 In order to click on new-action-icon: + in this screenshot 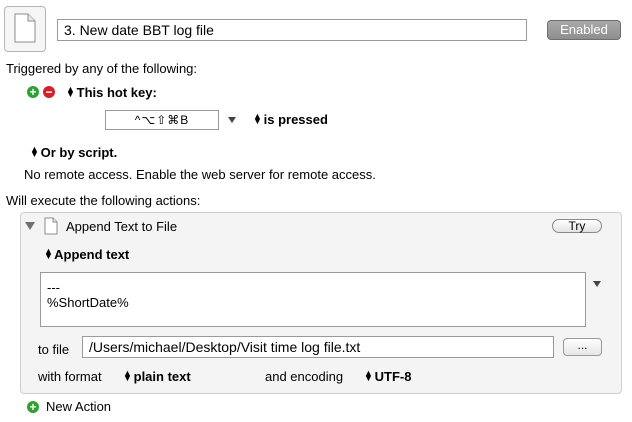, I will do `click(33, 407)`.